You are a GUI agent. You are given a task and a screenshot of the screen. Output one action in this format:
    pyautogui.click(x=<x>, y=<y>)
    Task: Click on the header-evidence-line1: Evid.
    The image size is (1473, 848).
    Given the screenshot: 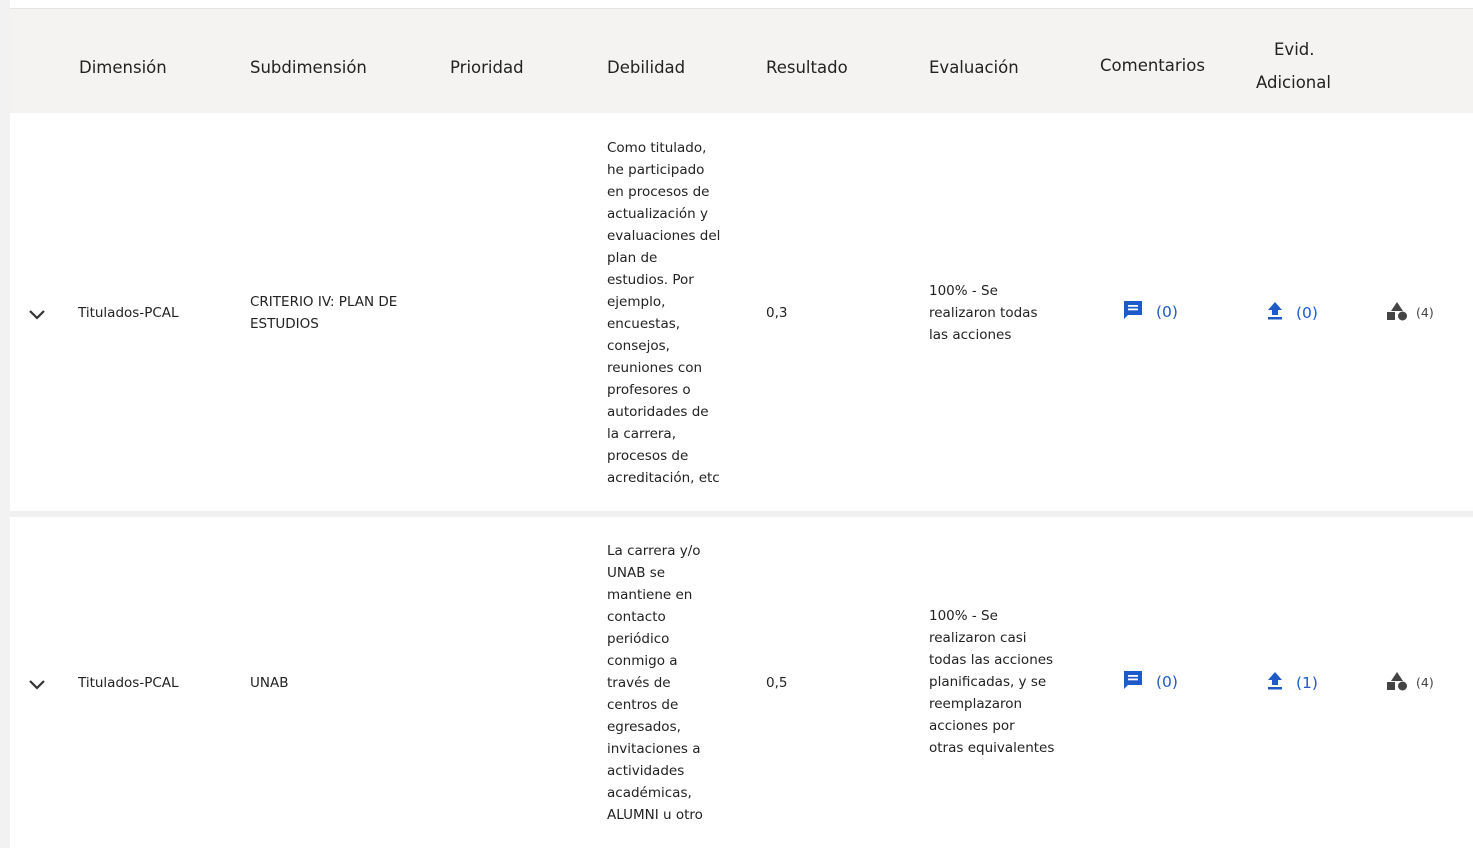 What is the action you would take?
    pyautogui.click(x=1294, y=49)
    